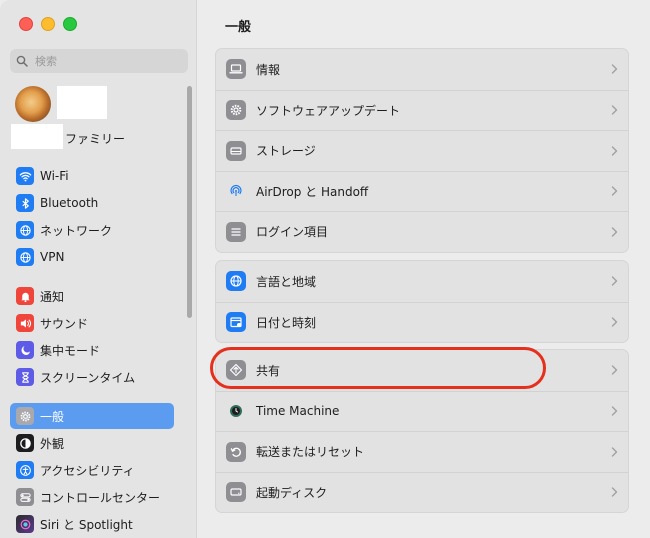 The width and height of the screenshot is (650, 538). I want to click on calendar-icon, so click(236, 322).